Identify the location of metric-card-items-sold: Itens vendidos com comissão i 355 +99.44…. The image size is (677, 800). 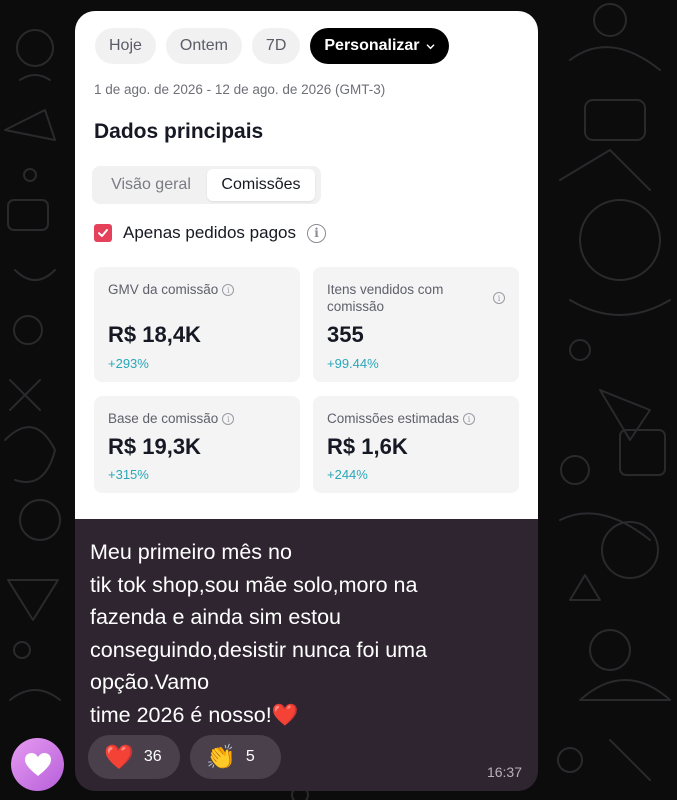
(416, 324).